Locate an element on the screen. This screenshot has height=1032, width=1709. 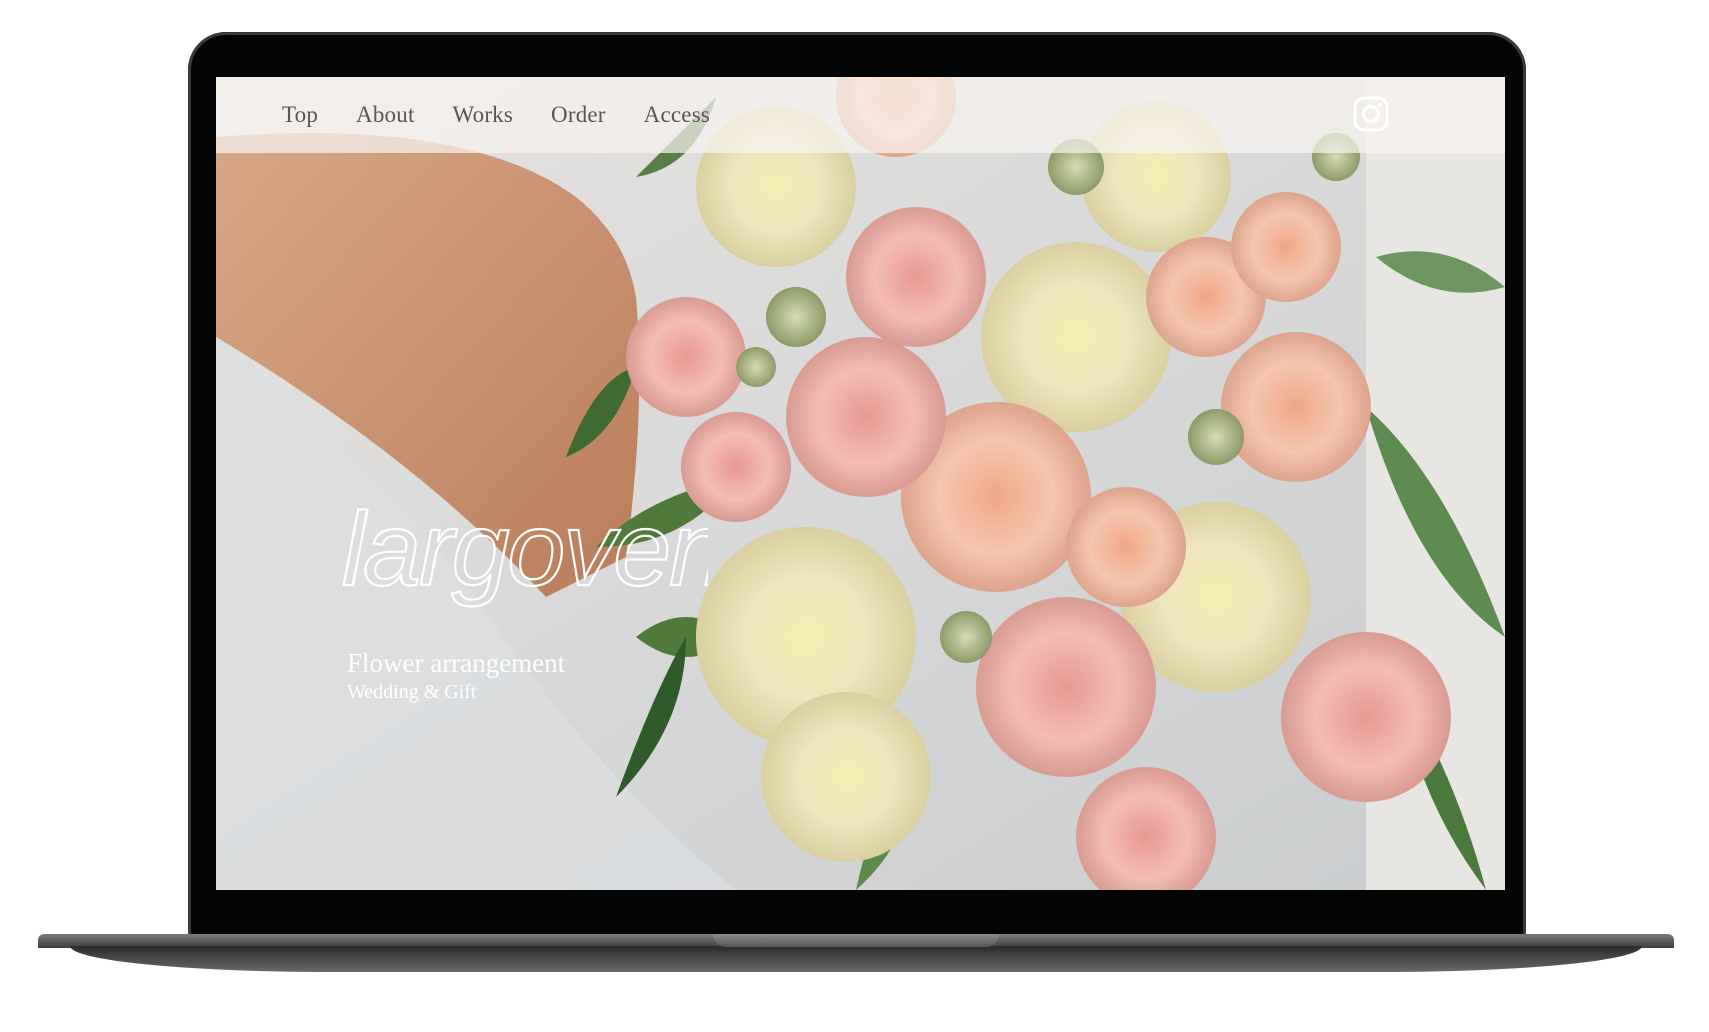
hero-subtagline: Wedding & Gift is located at coordinates (412, 692).